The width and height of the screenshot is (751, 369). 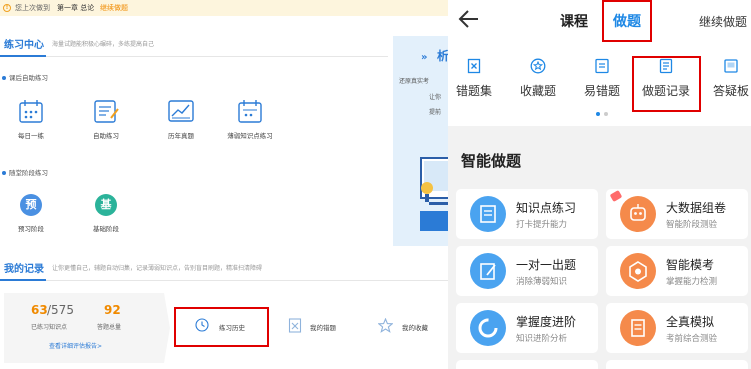 I want to click on card-smart-mock-exam: 智能模考 掌握能力检测, so click(x=677, y=271).